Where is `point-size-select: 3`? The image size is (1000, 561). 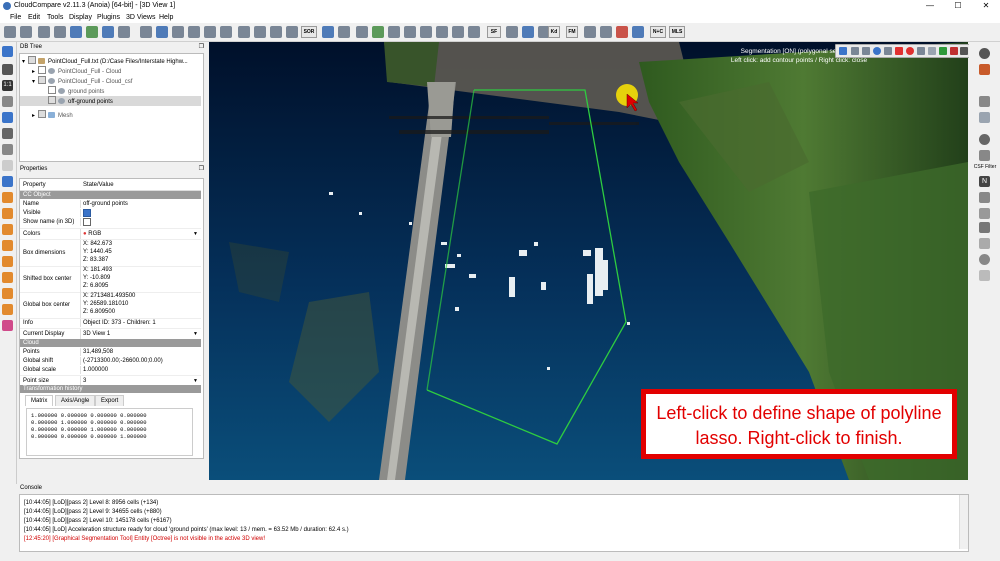 point-size-select: 3 is located at coordinates (84, 381).